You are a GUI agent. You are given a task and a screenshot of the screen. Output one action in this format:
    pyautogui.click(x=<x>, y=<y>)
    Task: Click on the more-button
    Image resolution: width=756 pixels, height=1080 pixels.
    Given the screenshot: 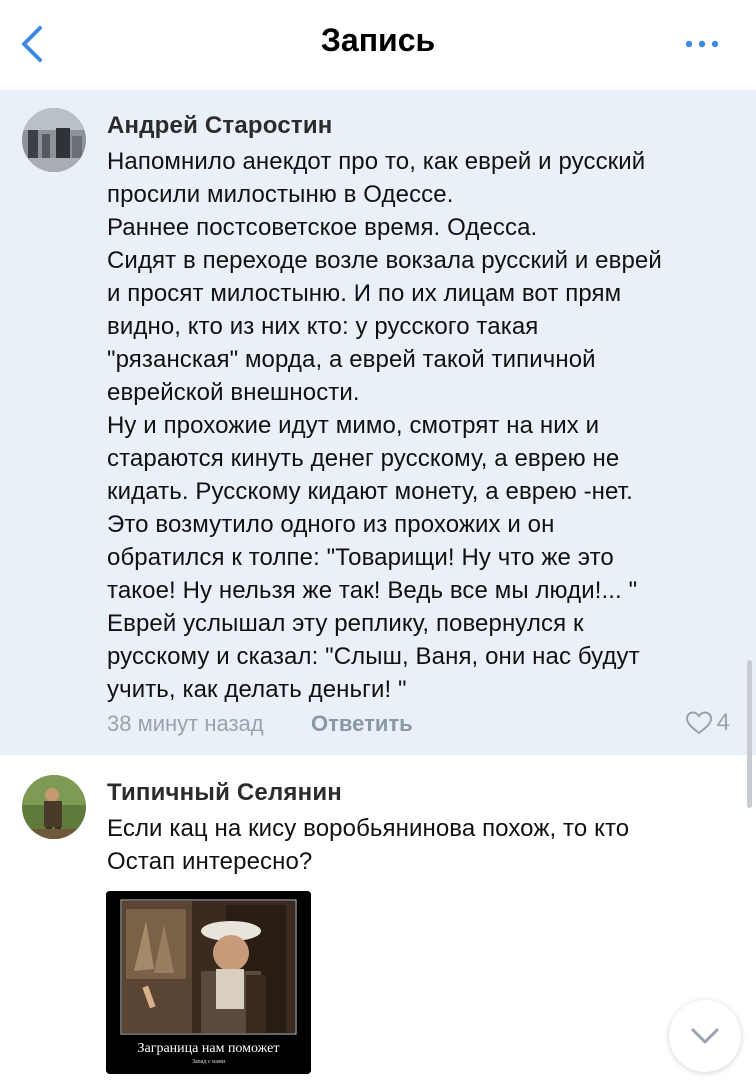 What is the action you would take?
    pyautogui.click(x=702, y=44)
    